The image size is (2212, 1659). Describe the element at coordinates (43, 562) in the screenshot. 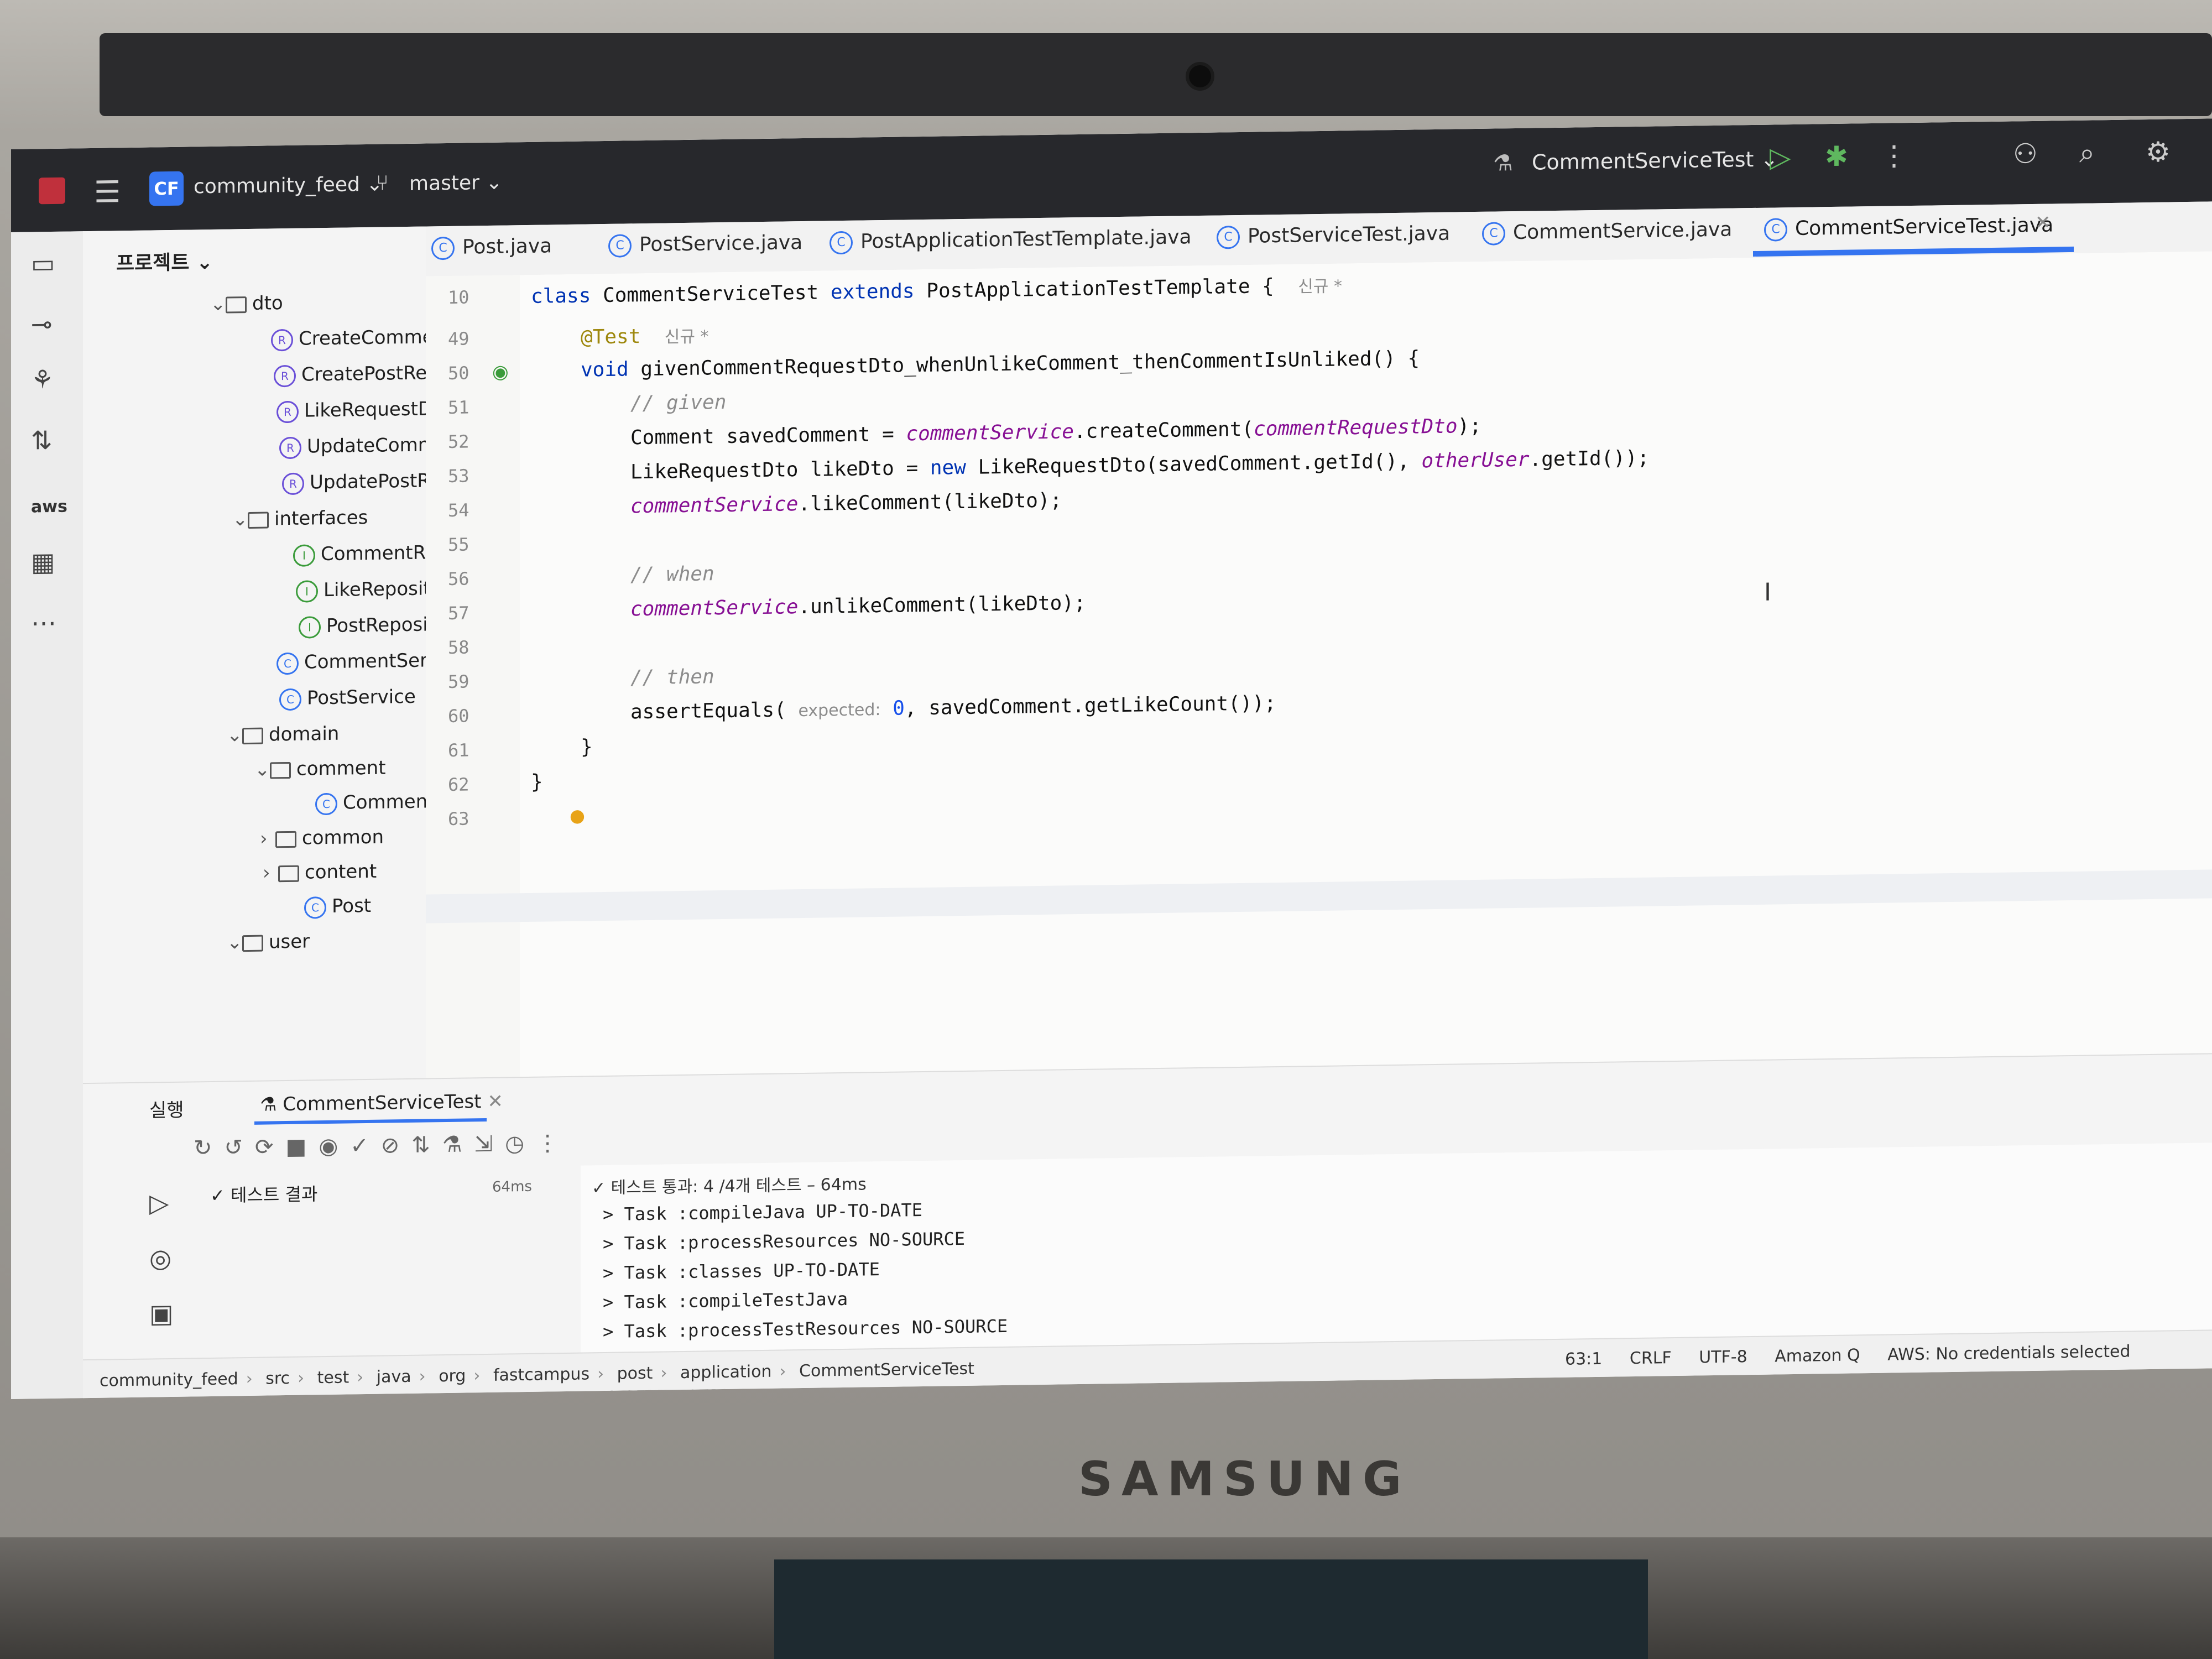

I see `structure-icon: ▦` at that location.